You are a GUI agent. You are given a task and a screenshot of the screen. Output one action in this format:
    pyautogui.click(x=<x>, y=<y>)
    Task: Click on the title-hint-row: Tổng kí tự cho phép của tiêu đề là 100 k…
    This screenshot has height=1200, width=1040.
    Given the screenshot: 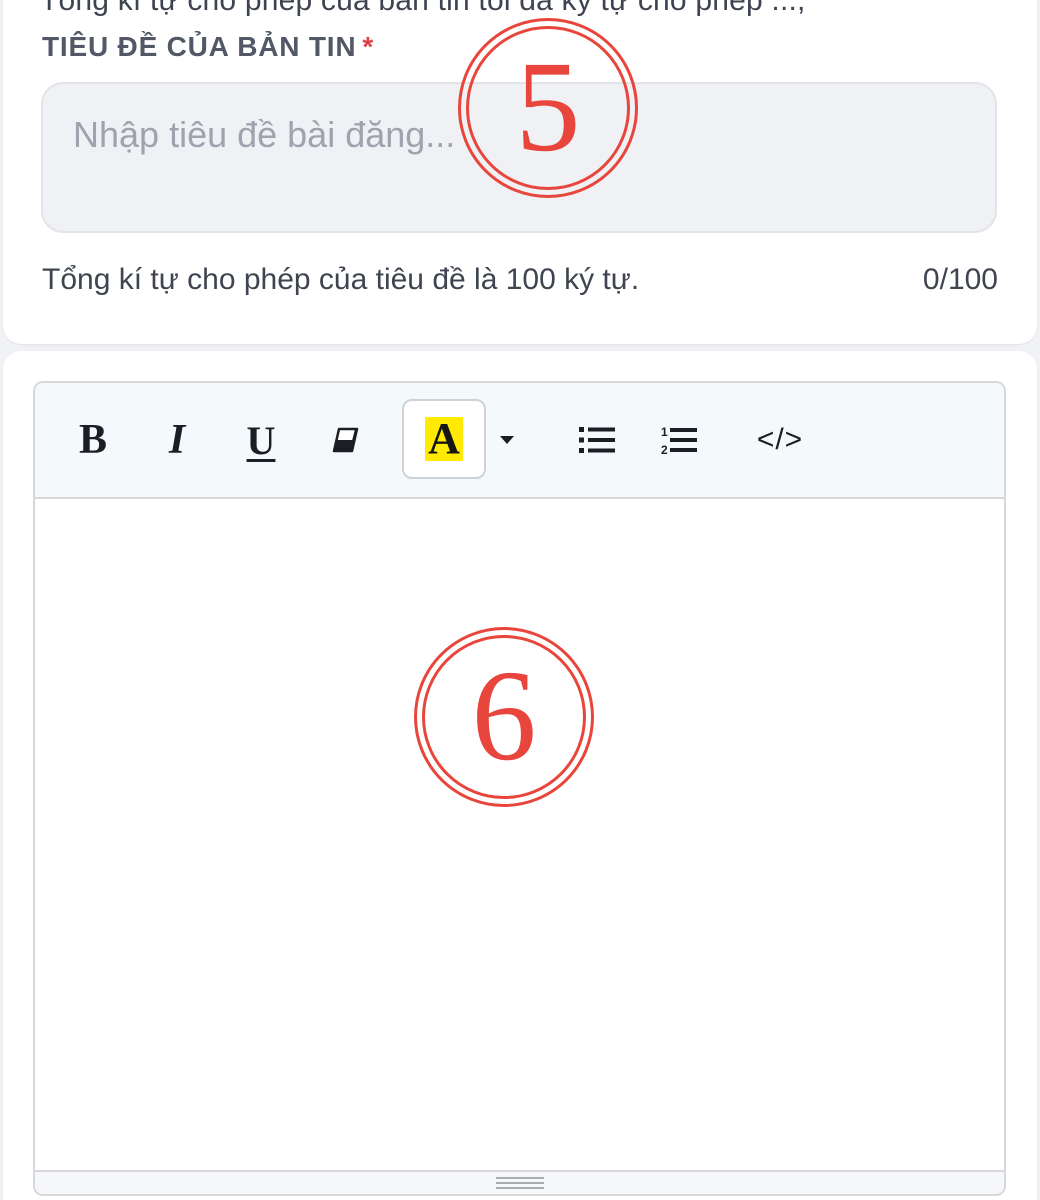 What is the action you would take?
    pyautogui.click(x=520, y=280)
    